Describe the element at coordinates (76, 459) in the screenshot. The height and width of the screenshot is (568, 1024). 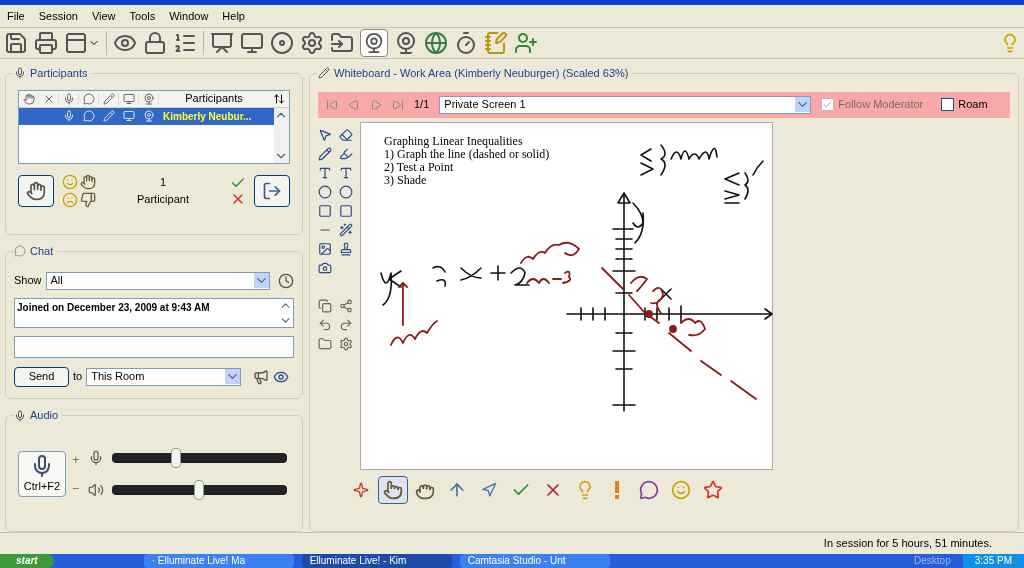
I see `plus-sign: +` at that location.